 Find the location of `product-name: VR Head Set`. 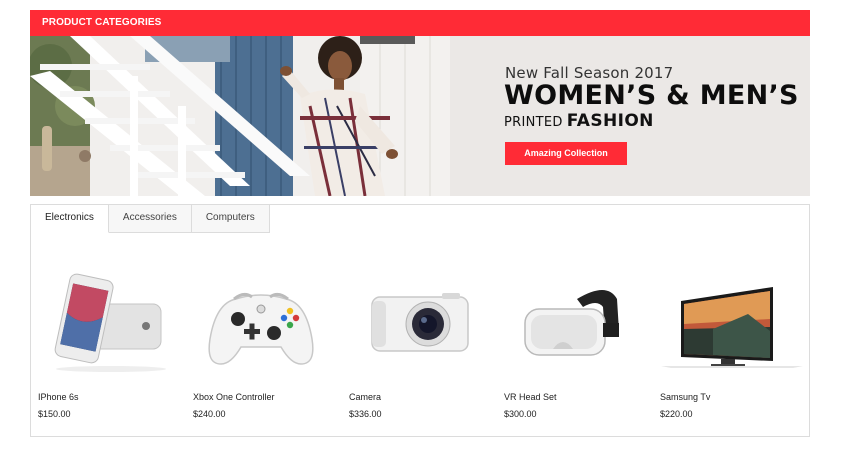

product-name: VR Head Set is located at coordinates (530, 397).